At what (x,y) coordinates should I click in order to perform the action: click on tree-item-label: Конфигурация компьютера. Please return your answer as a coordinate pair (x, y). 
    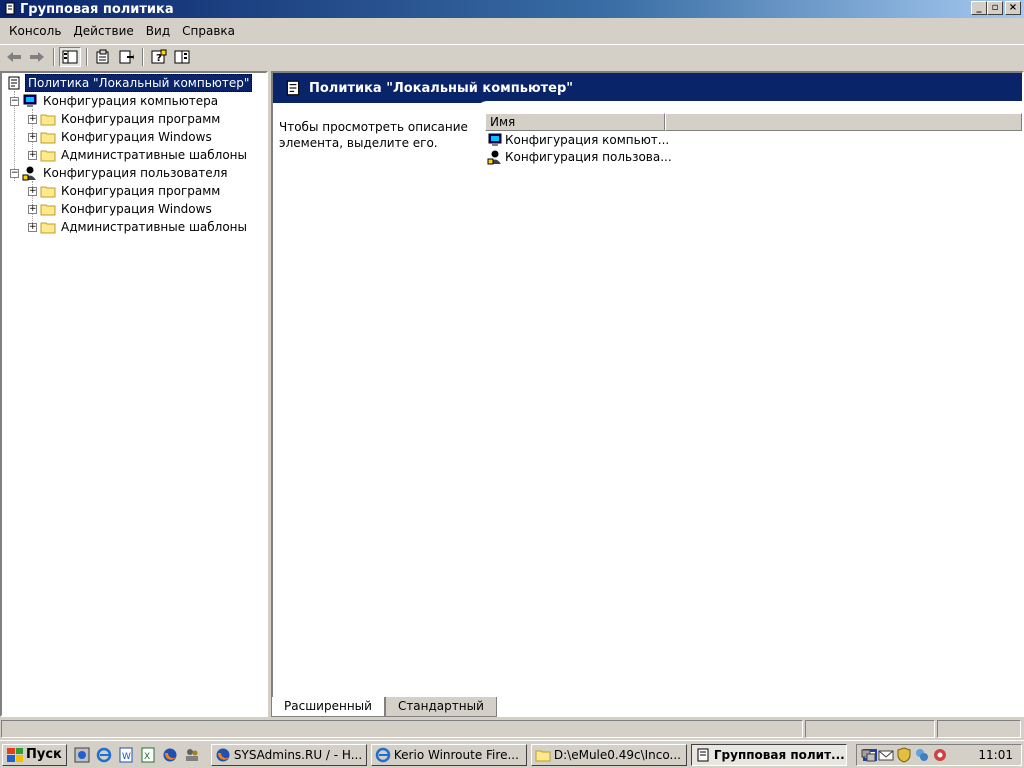
    Looking at the image, I should click on (131, 101).